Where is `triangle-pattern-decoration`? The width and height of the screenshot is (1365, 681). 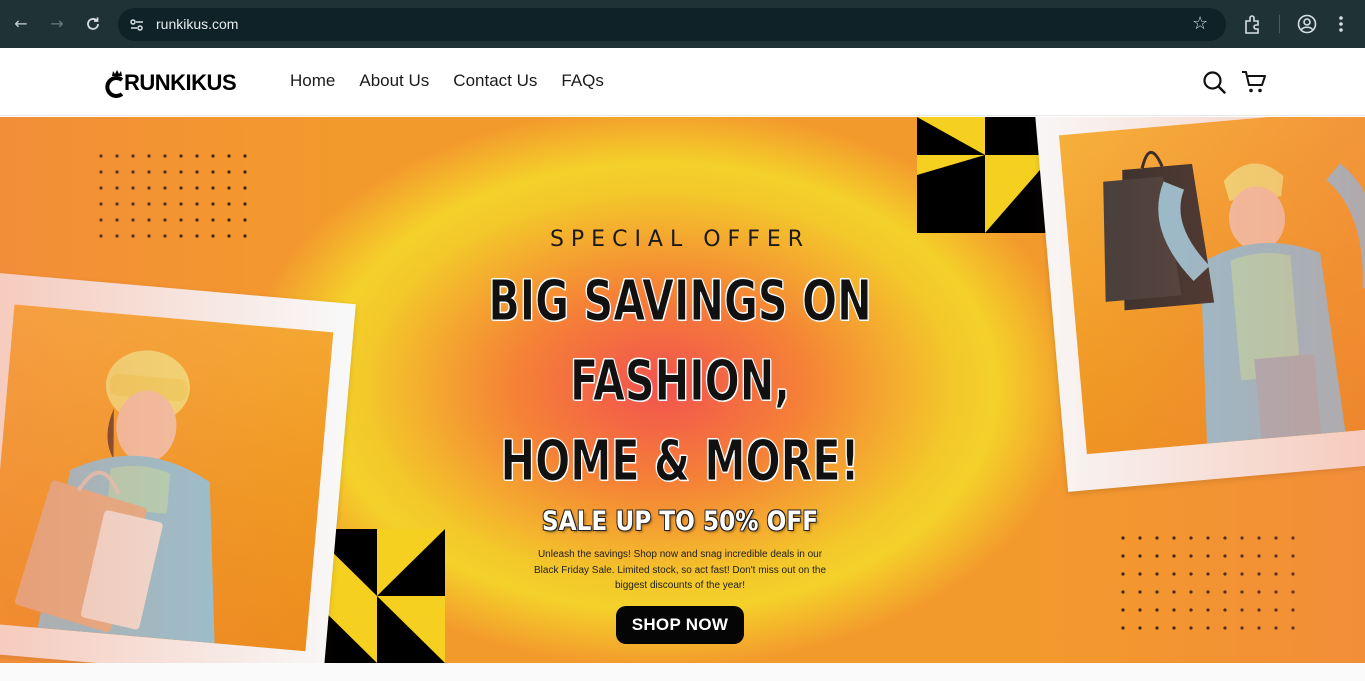 triangle-pattern-decoration is located at coordinates (985, 175).